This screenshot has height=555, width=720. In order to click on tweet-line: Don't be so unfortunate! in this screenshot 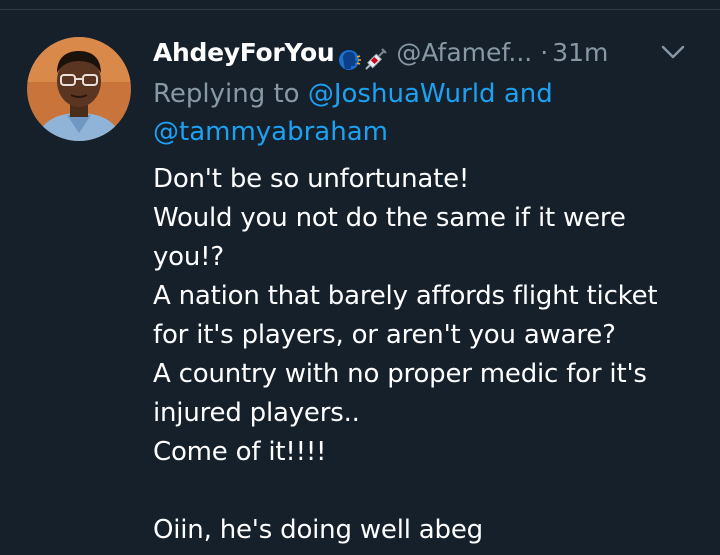, I will do `click(311, 179)`.